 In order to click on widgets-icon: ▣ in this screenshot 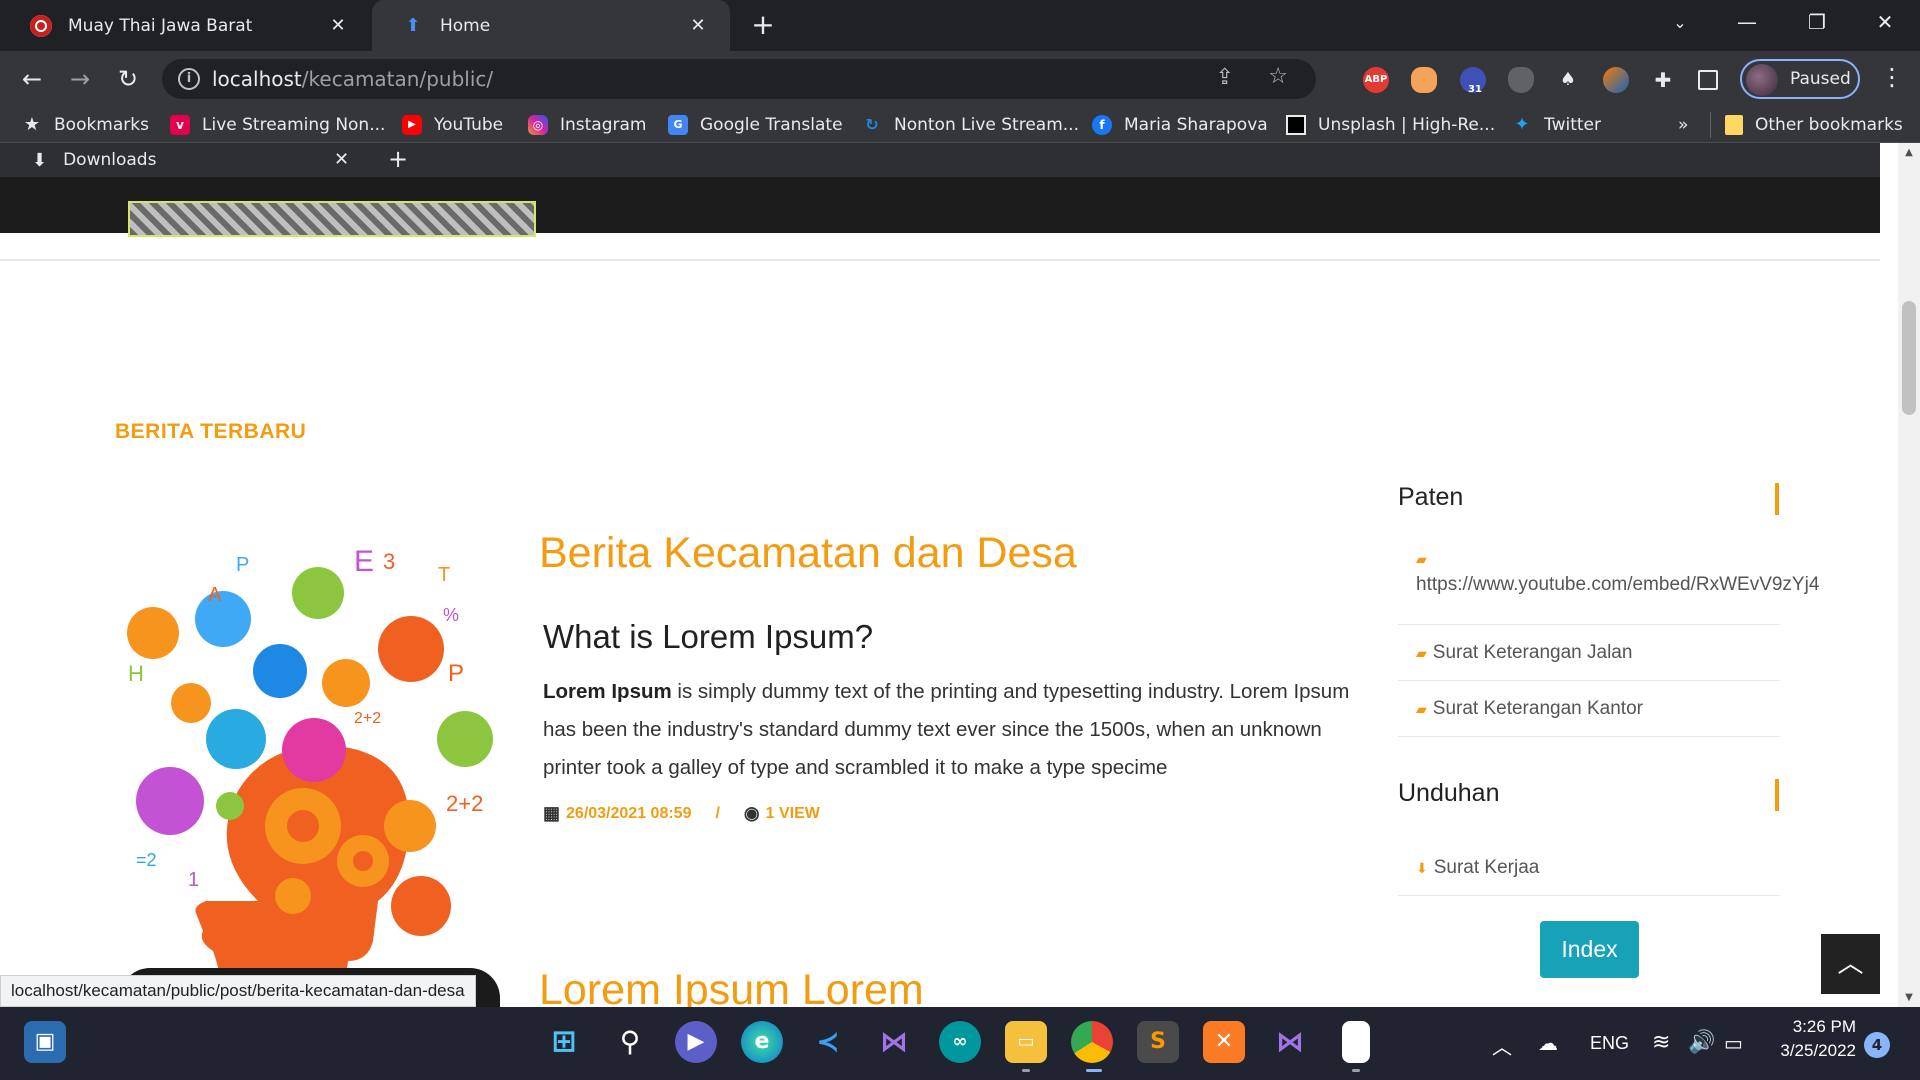, I will do `click(45, 1042)`.